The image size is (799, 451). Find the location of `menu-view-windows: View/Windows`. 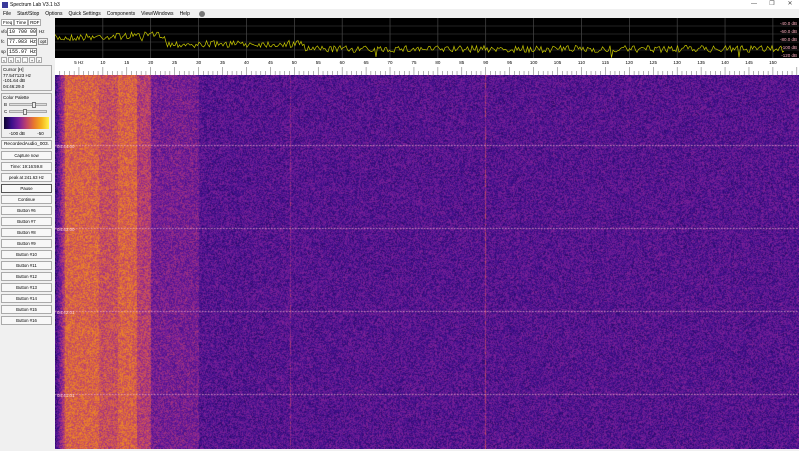

menu-view-windows: View/Windows is located at coordinates (157, 14).